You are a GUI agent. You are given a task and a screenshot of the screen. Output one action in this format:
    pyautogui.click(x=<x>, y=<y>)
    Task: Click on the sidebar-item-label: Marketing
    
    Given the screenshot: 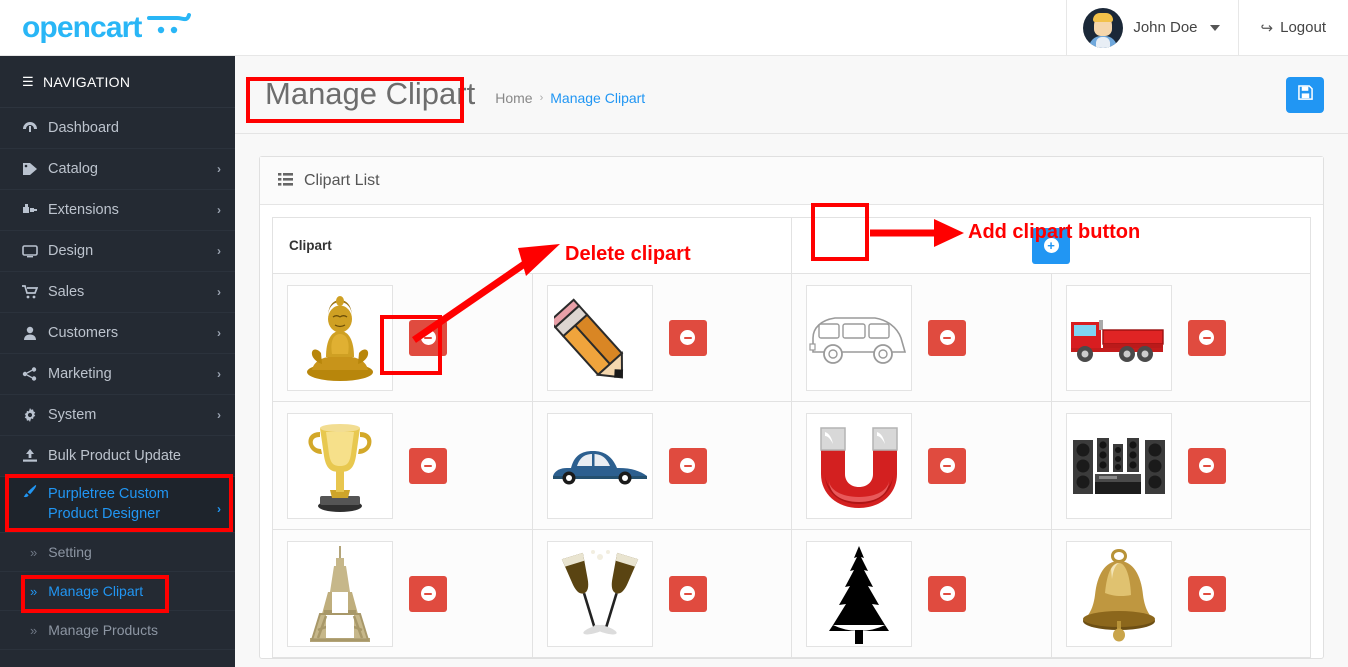 What is the action you would take?
    pyautogui.click(x=80, y=374)
    